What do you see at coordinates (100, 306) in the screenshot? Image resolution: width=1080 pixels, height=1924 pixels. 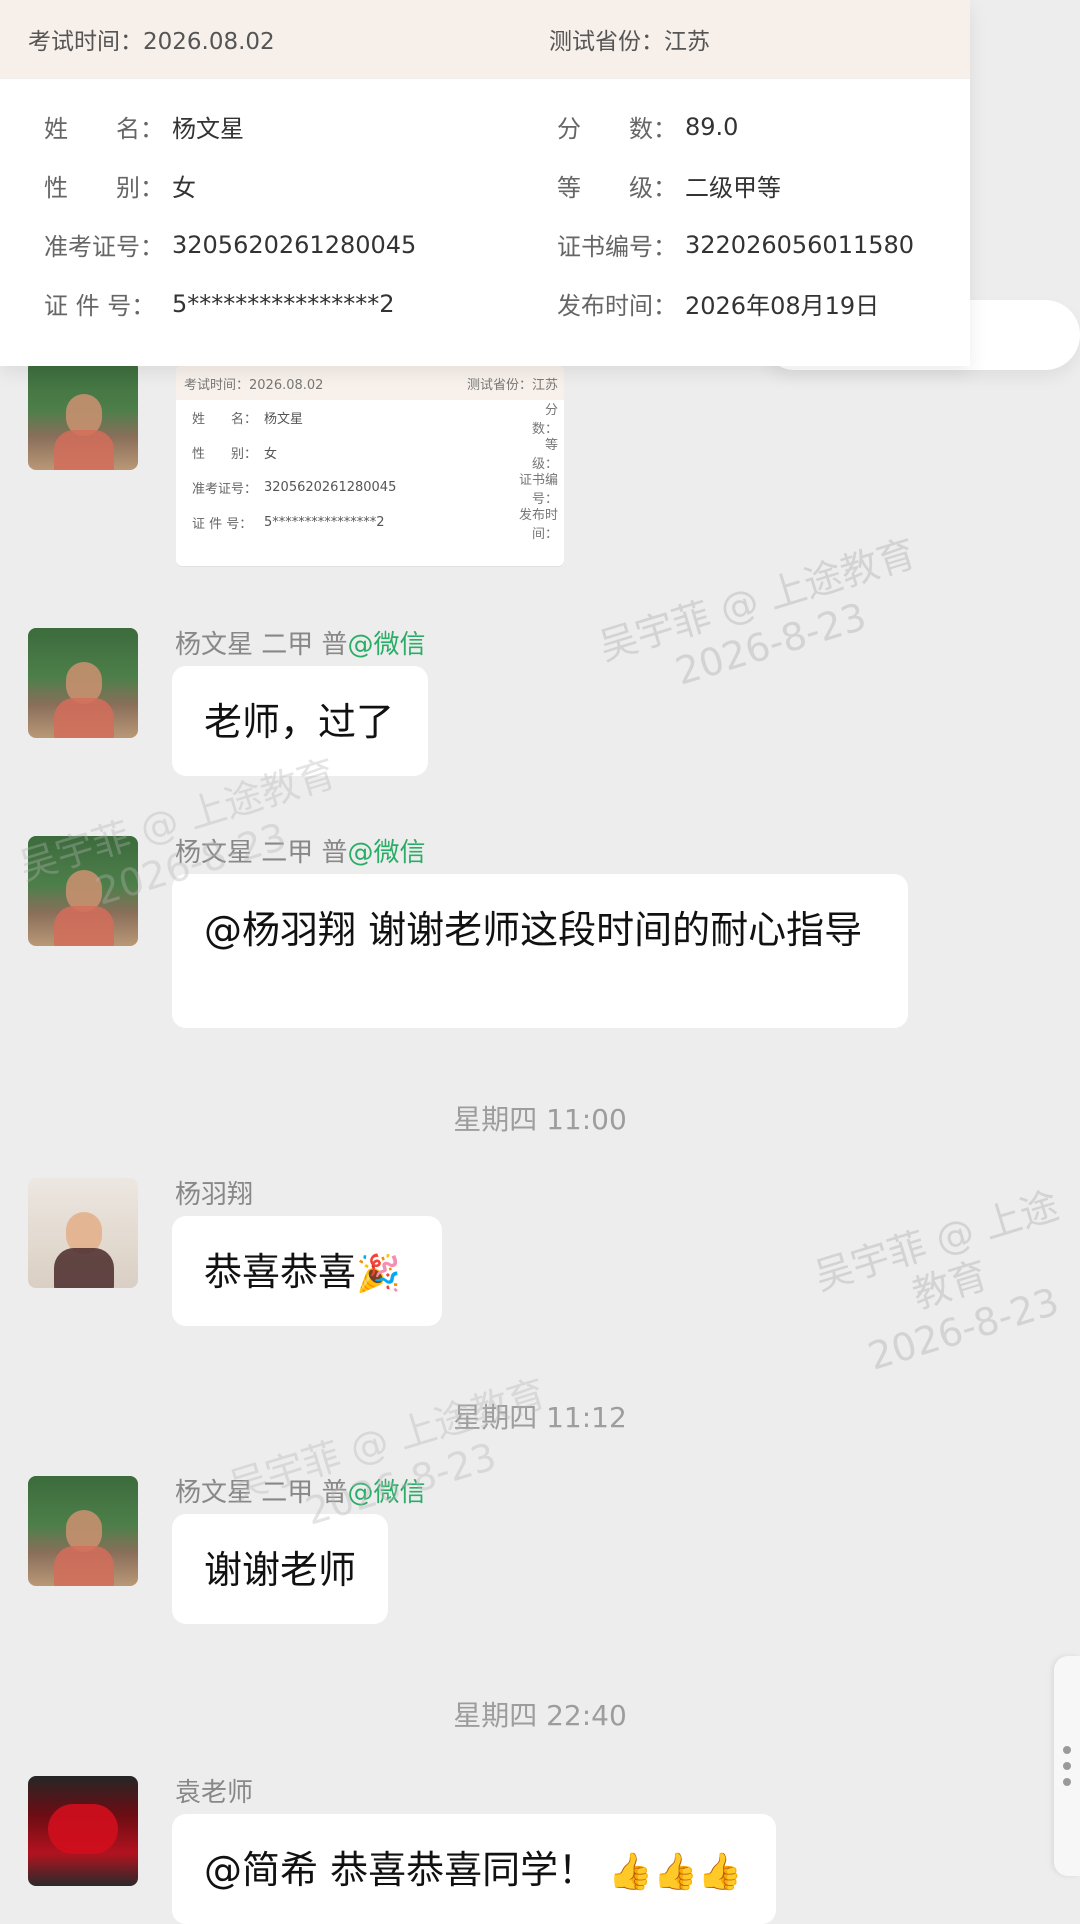 I see `detail-label: 证 件 号：` at bounding box center [100, 306].